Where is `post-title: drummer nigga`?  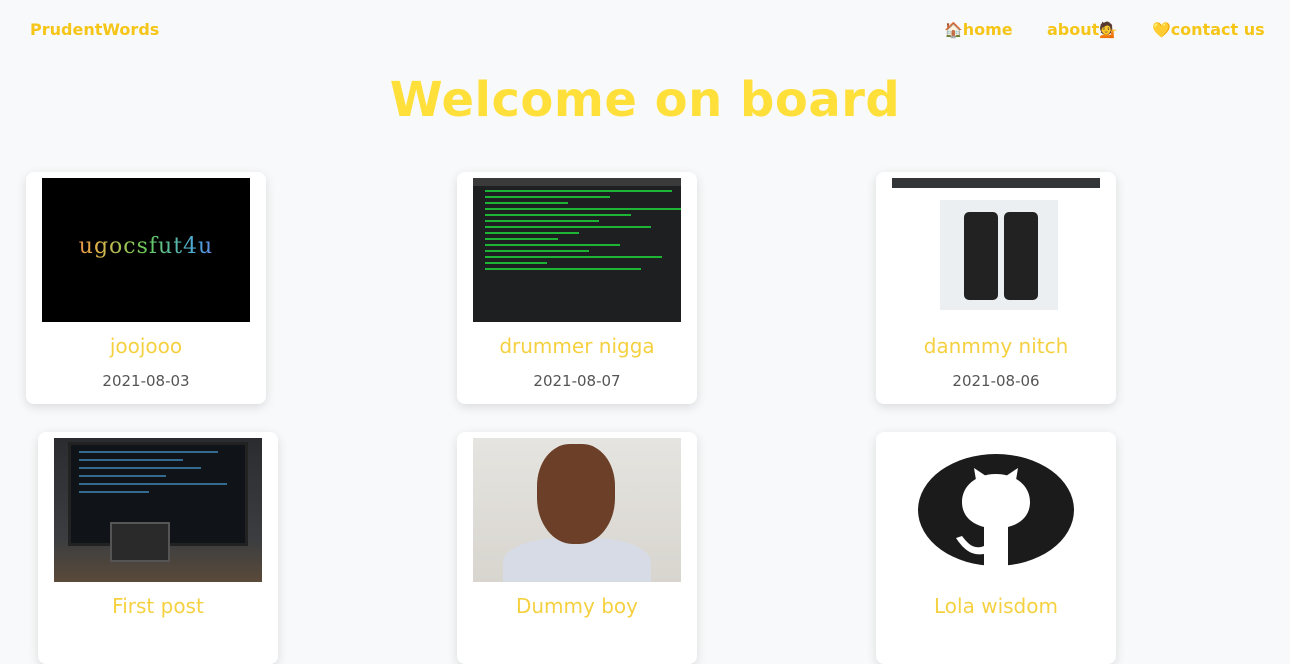 post-title: drummer nigga is located at coordinates (577, 346).